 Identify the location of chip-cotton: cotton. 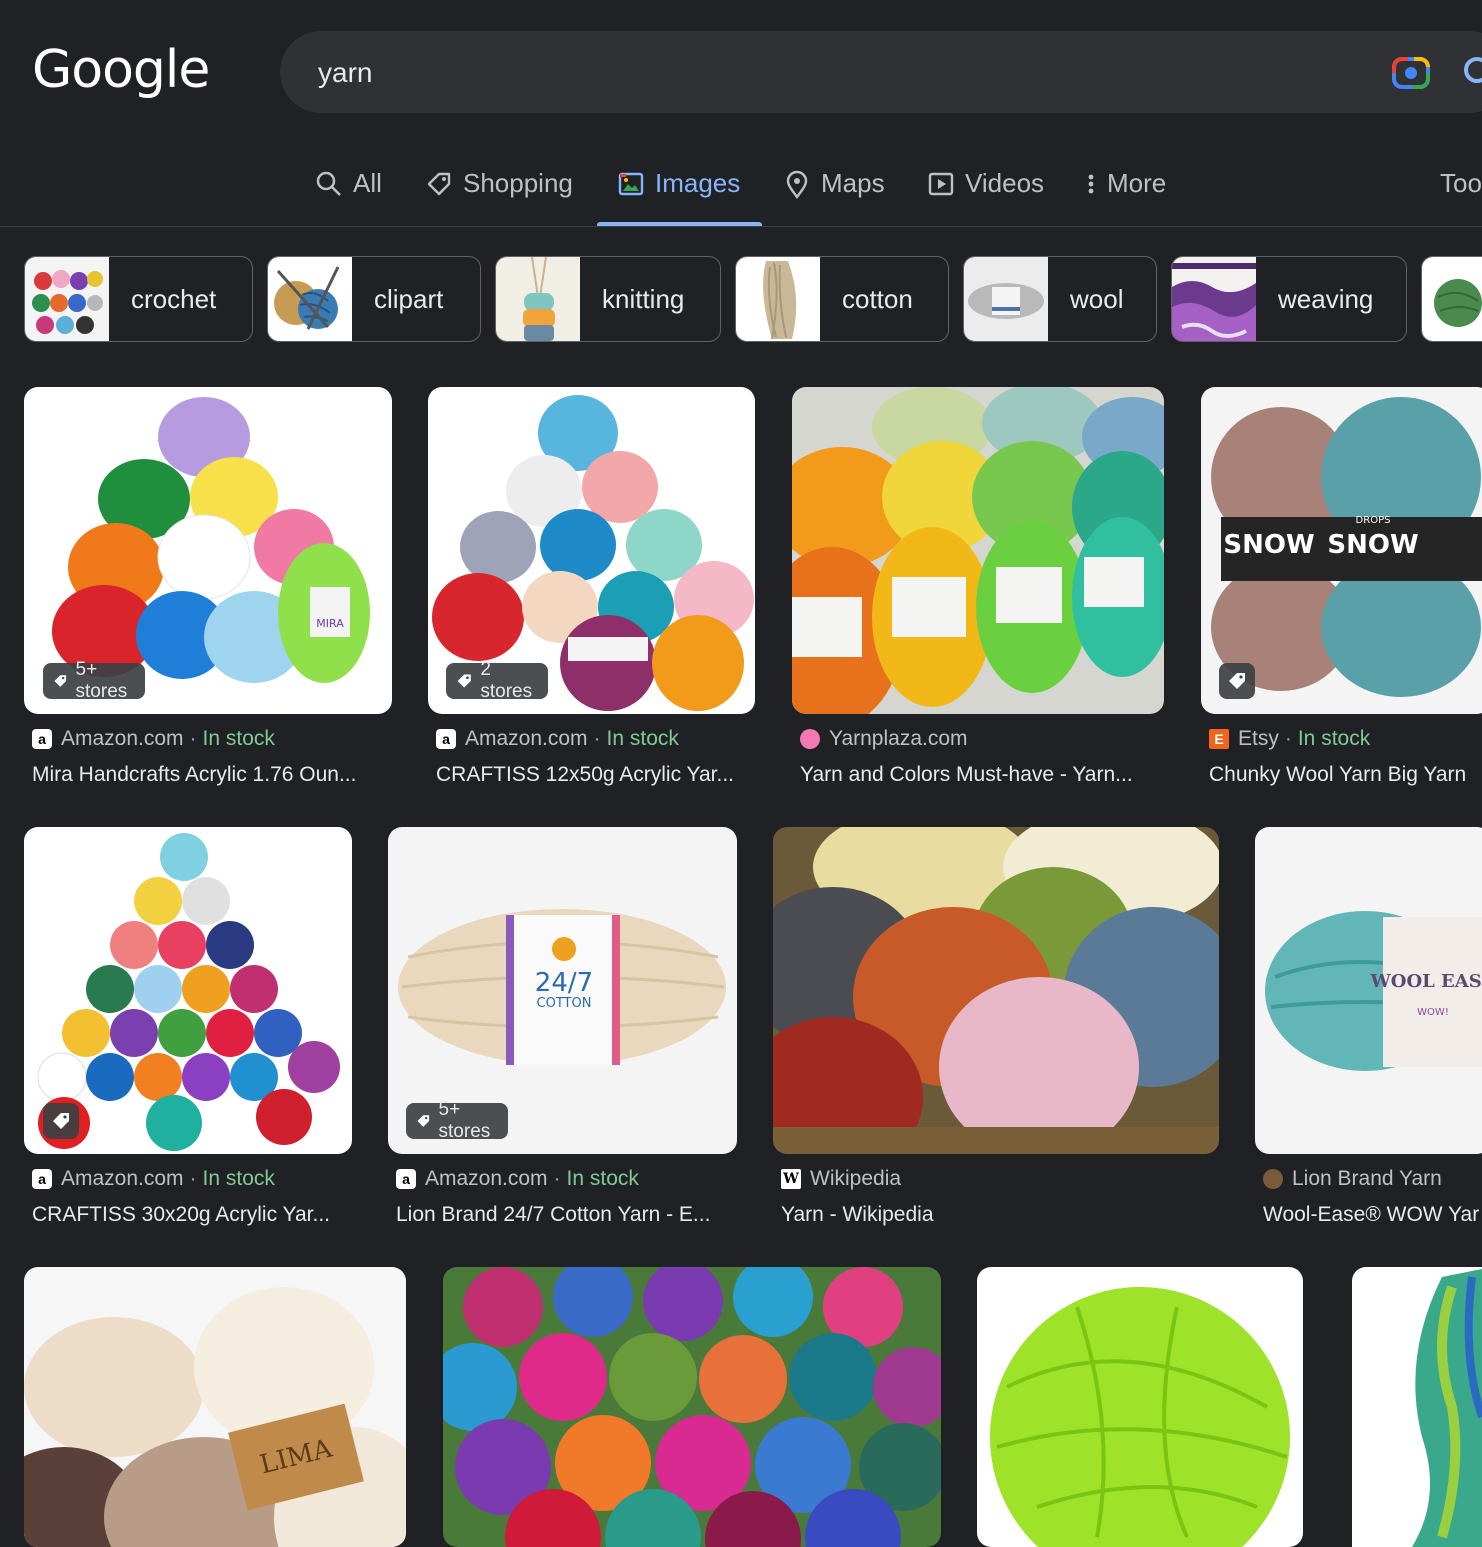
(842, 299).